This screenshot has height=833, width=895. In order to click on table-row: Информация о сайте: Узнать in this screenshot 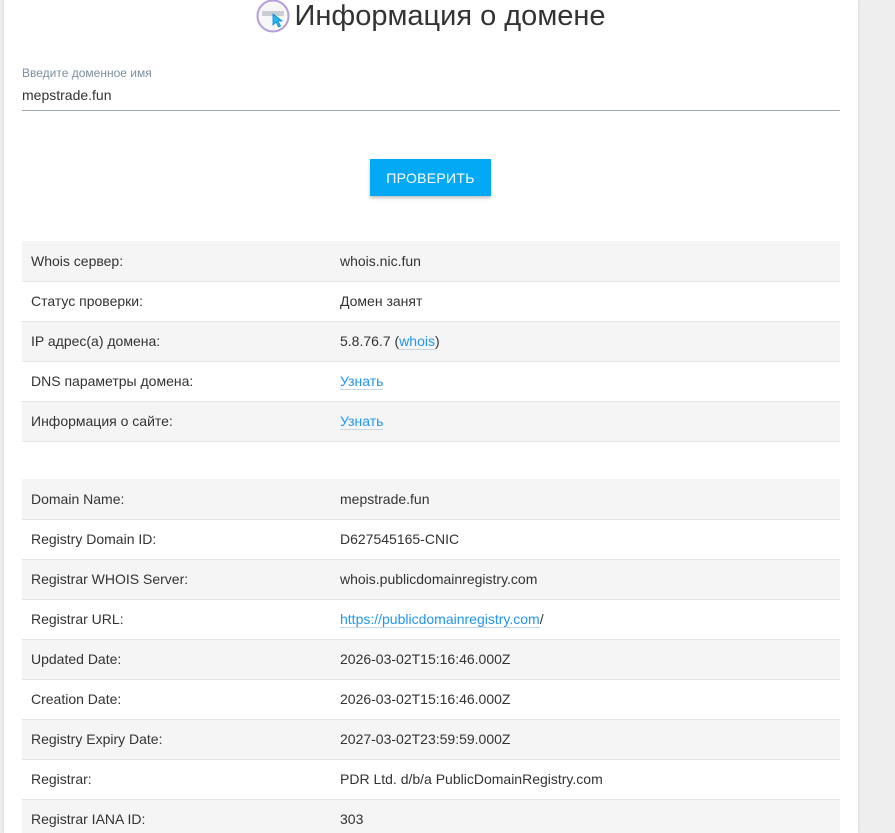, I will do `click(431, 421)`.